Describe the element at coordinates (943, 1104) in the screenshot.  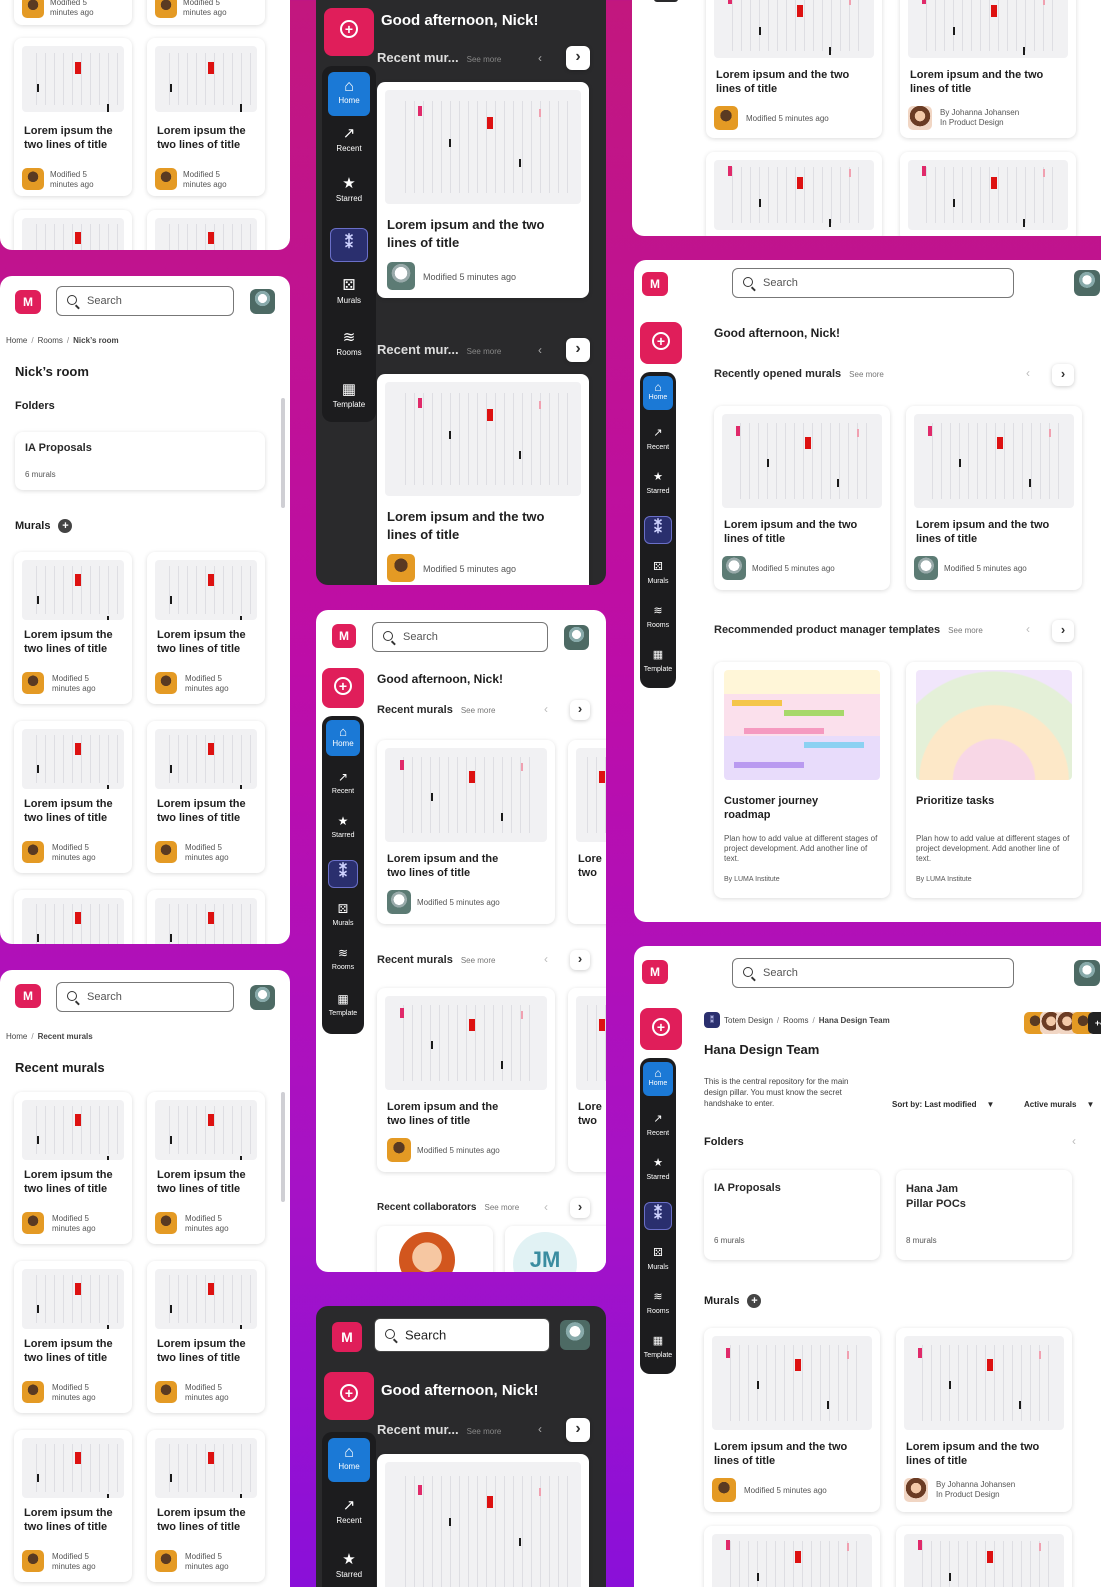
I see `sort-dropdown: Sort by: Last modified ▼` at that location.